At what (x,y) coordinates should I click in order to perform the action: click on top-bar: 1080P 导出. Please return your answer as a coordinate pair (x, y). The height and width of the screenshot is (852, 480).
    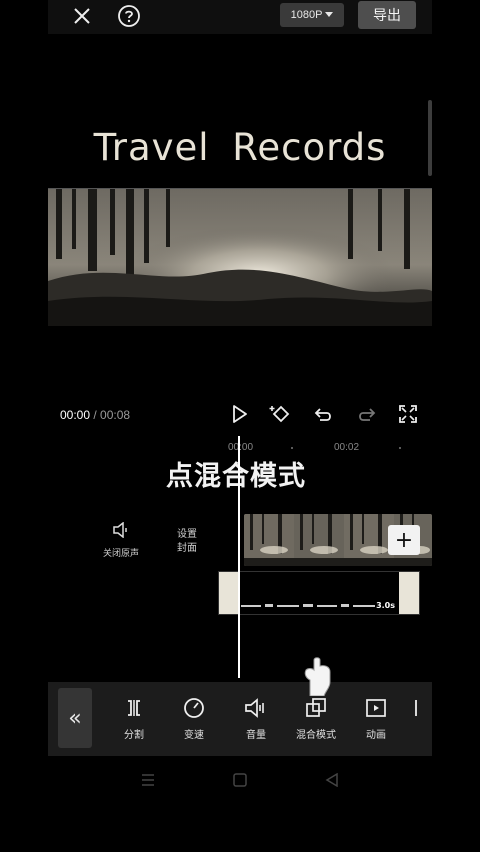
    Looking at the image, I should click on (240, 17).